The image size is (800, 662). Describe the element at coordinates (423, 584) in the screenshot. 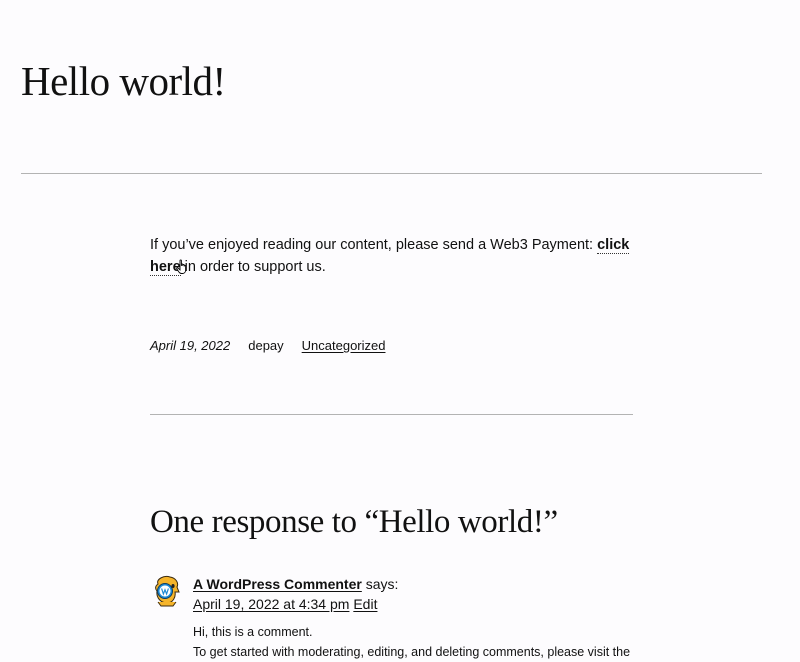

I see `comment-header: A WordPress Commenter says:` at that location.